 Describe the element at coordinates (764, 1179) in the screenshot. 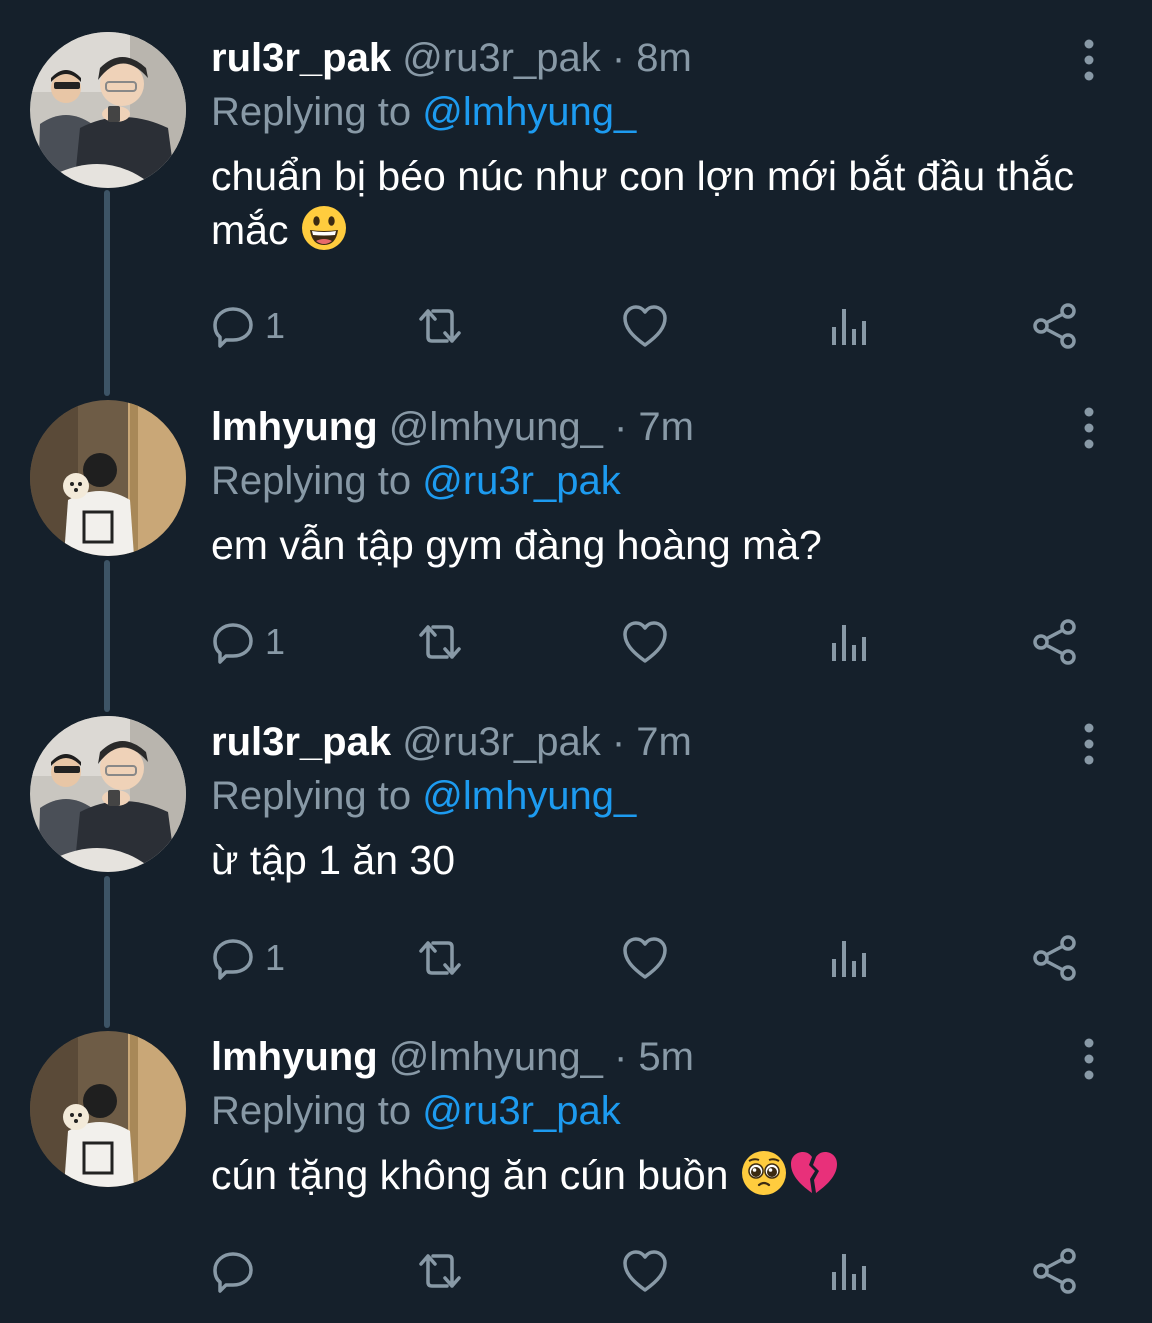

I see `pleading-face-emoji` at that location.